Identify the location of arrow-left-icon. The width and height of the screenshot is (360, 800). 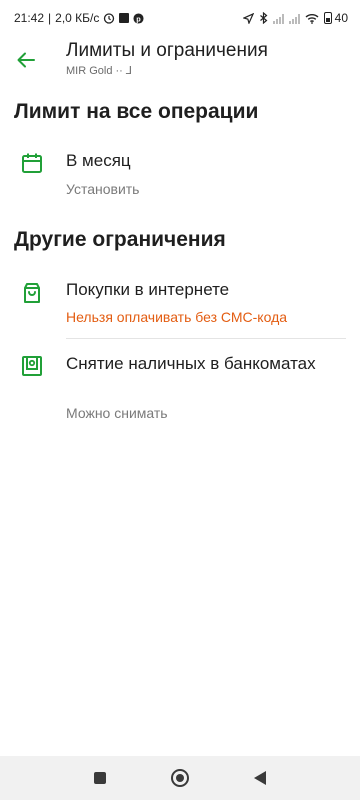
(26, 60).